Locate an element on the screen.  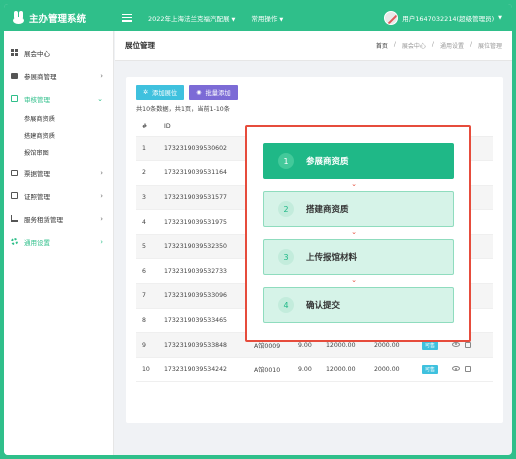
sidebar-subitem-builder-qualification: 搭建商资质 is located at coordinates (58, 135).